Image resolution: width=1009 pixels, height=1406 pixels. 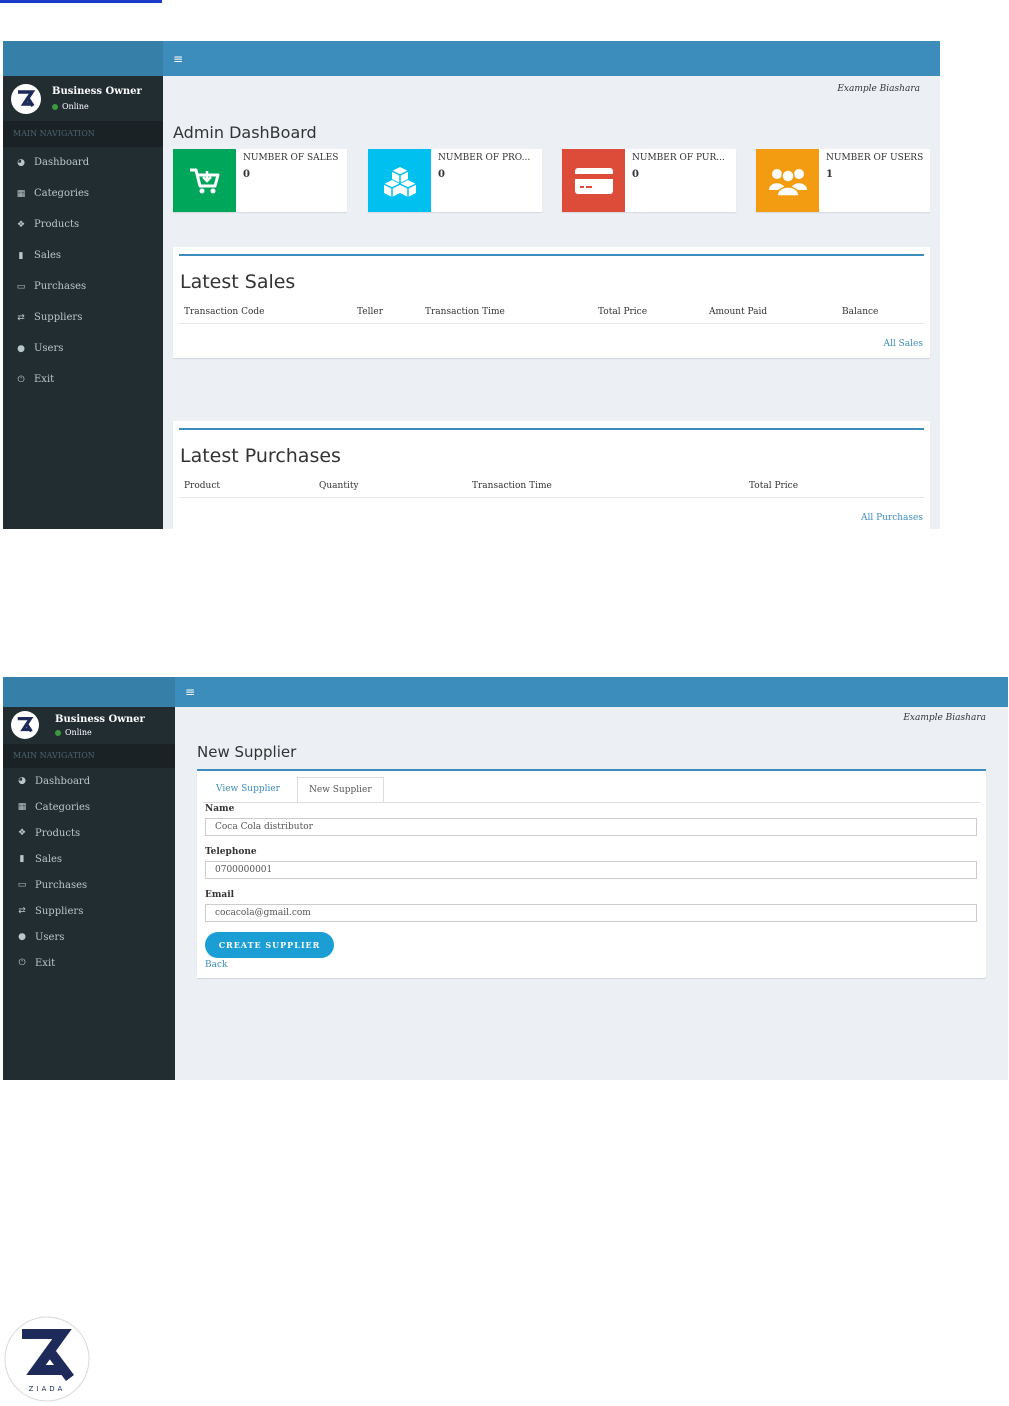 I want to click on column-header: Product, so click(x=202, y=486).